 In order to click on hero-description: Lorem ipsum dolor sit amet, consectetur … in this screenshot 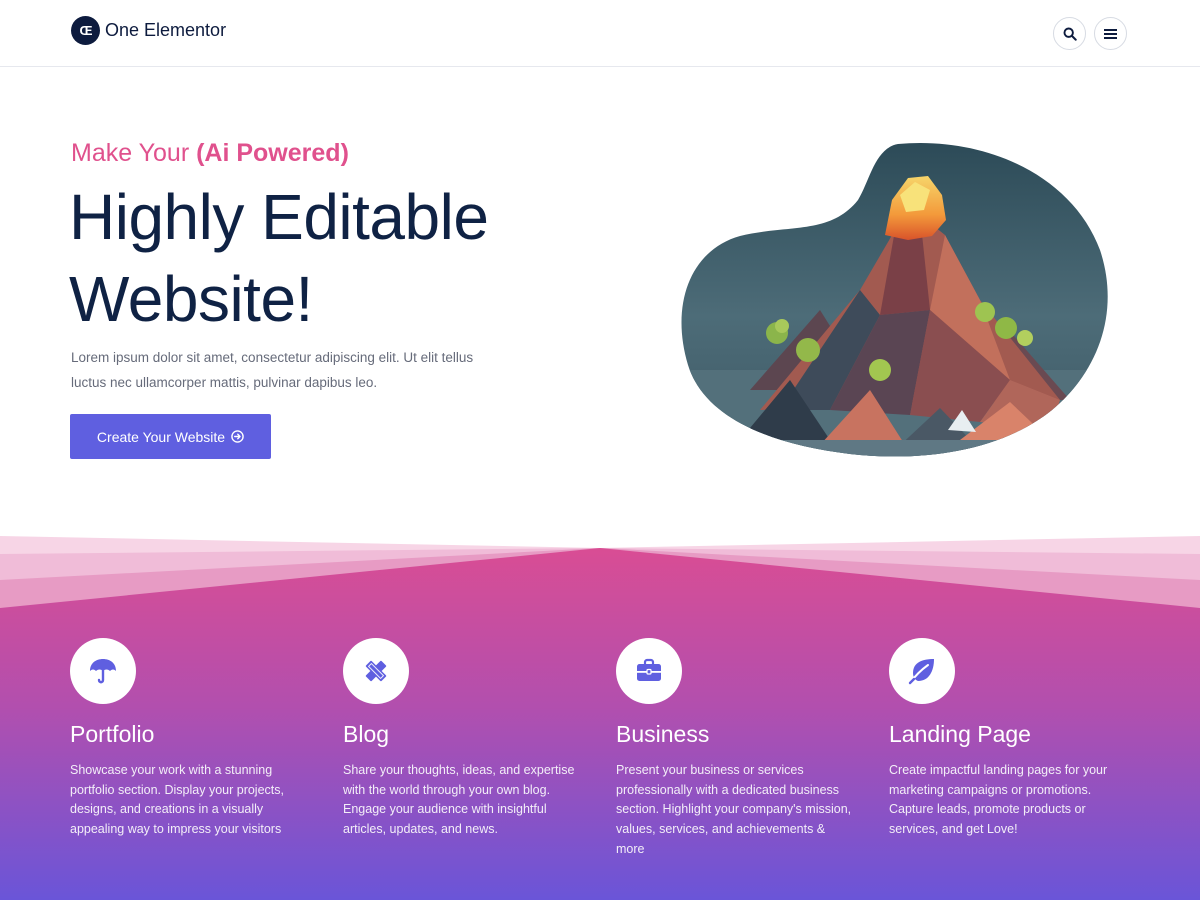, I will do `click(272, 370)`.